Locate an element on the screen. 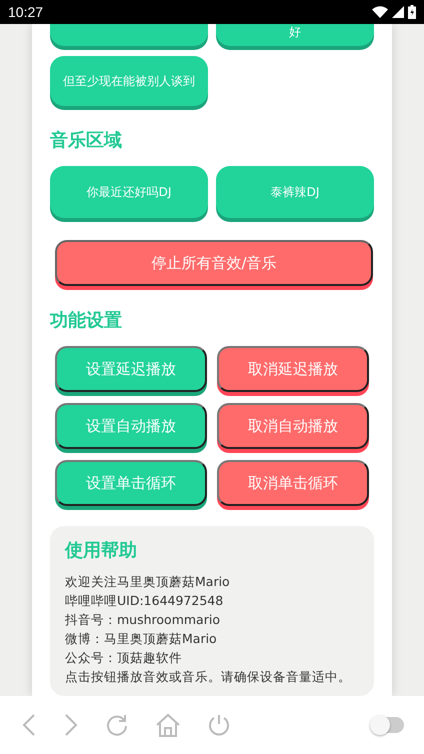 The height and width of the screenshot is (754, 424). help-text: 抖音号：mushroommario is located at coordinates (143, 620).